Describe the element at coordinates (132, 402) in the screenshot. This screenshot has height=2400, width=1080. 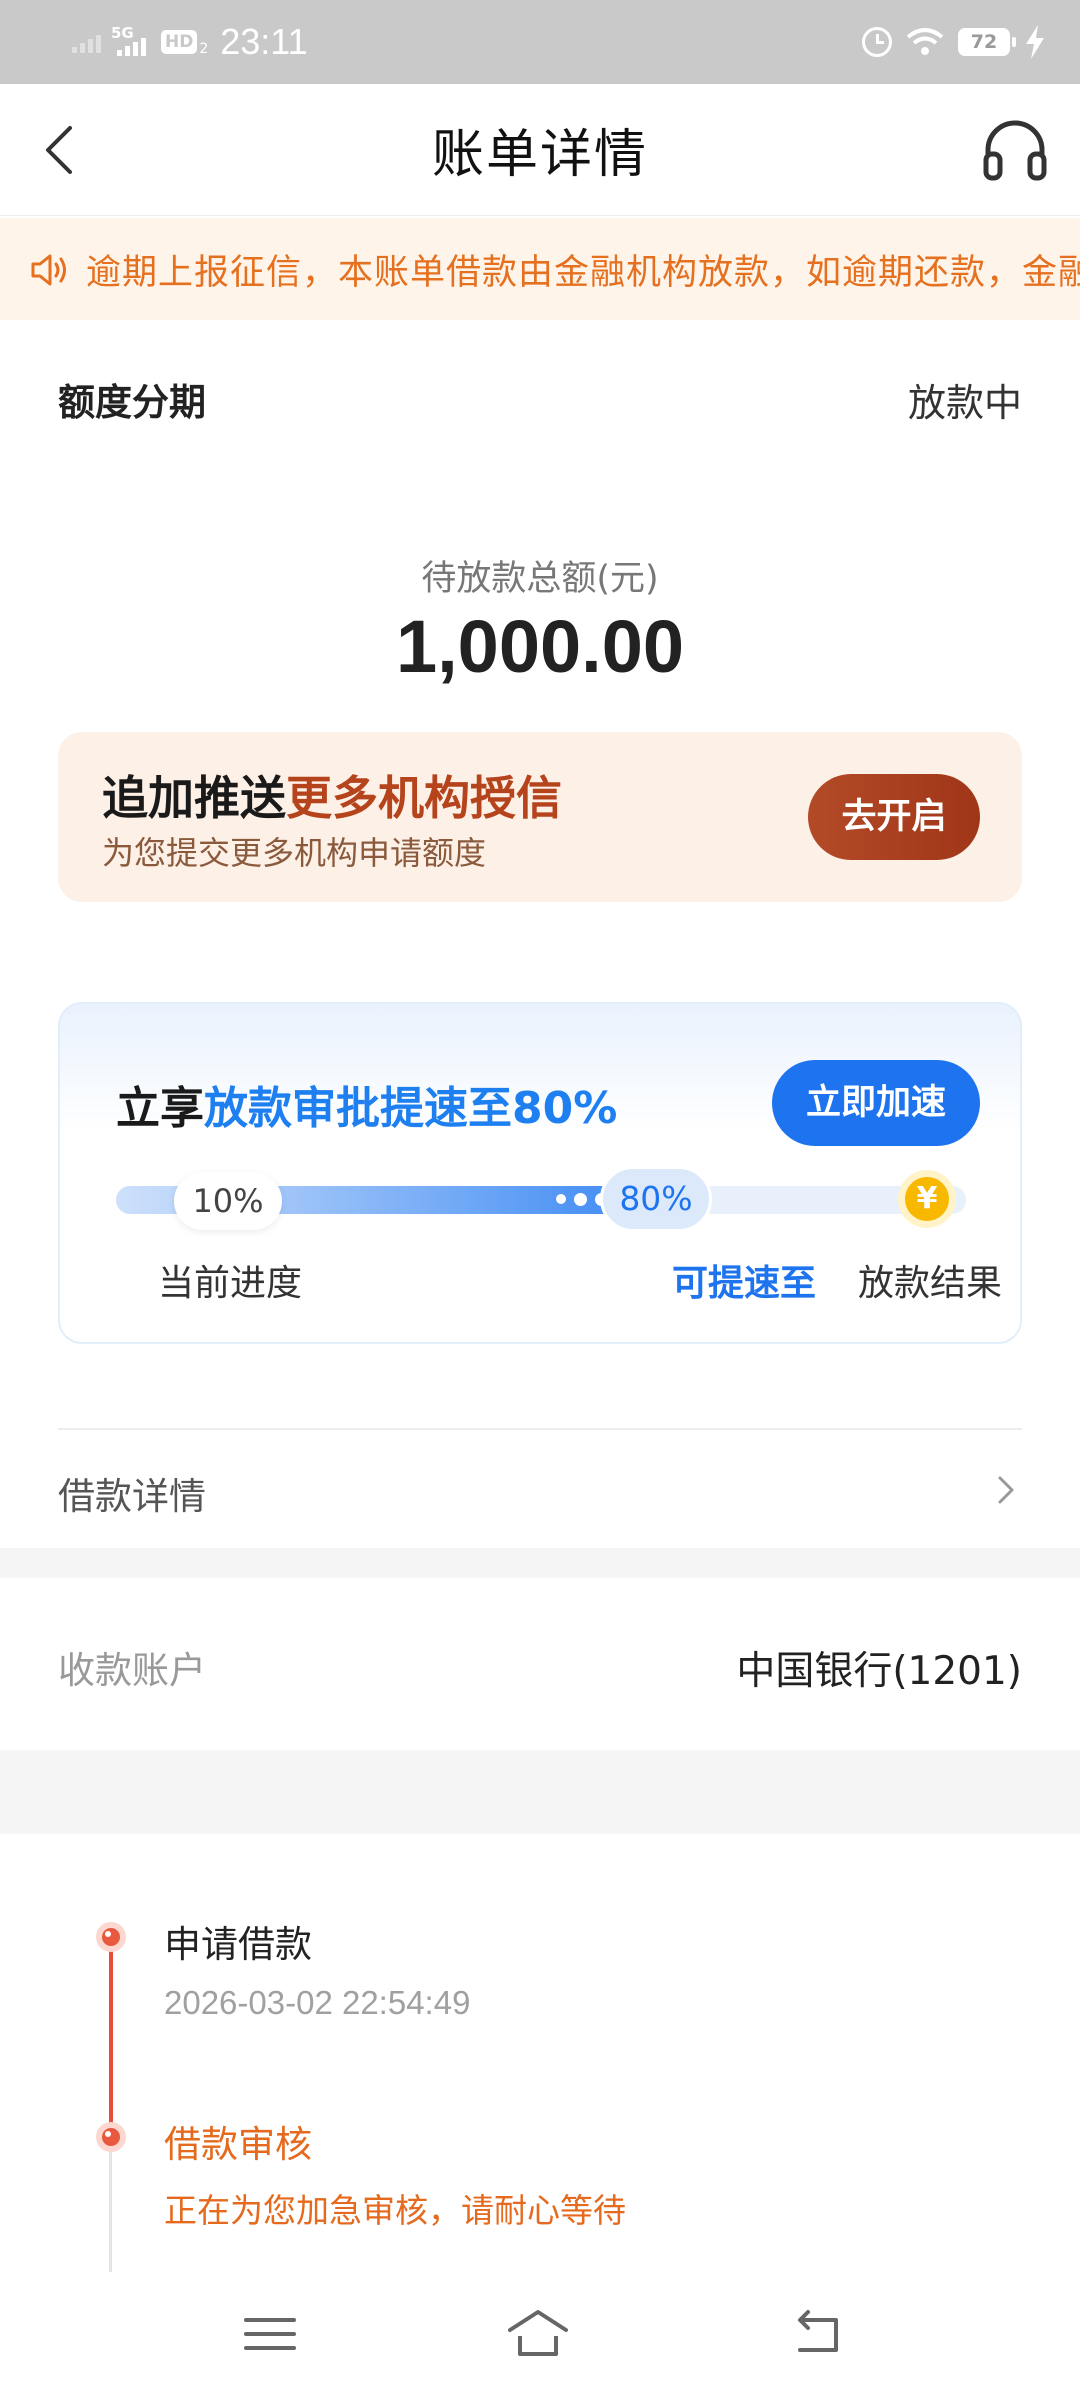
I see `product-name: 额度分期` at that location.